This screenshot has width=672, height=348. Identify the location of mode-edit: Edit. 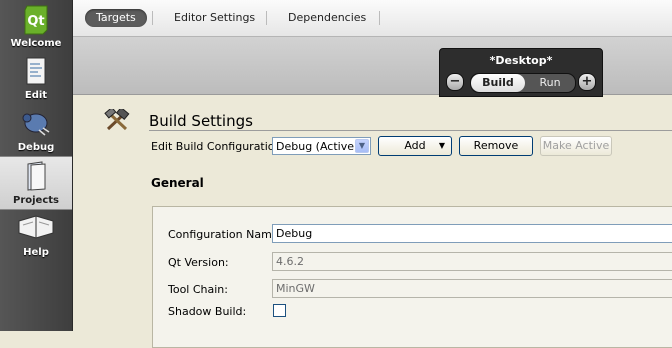
(36, 78).